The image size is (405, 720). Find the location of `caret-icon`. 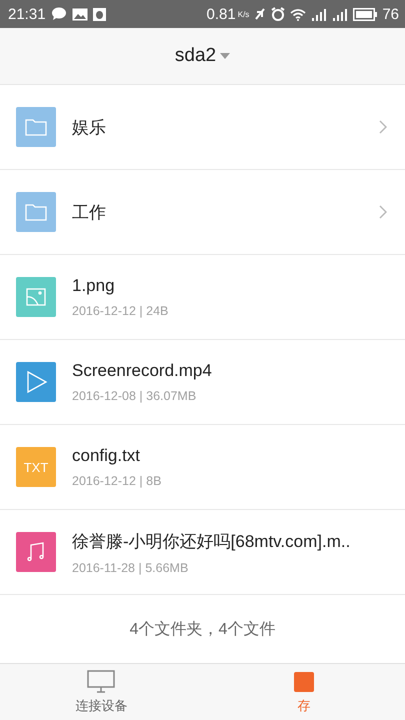

caret-icon is located at coordinates (225, 56).